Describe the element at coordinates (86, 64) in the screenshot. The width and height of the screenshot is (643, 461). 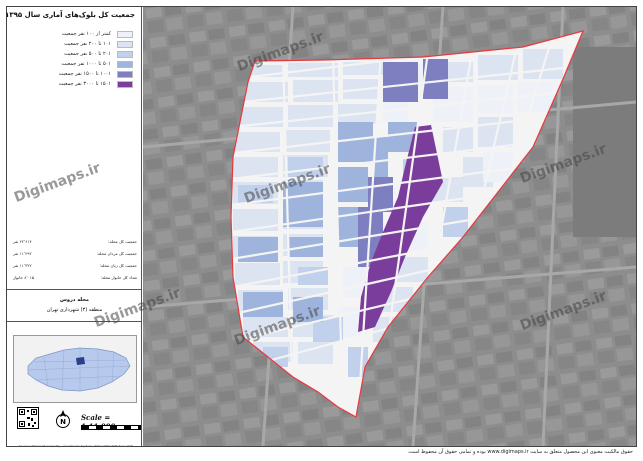
I see `legend-class-label: ۵۰۱ تا ۱۰۰۰ نفر جمعیت` at that location.